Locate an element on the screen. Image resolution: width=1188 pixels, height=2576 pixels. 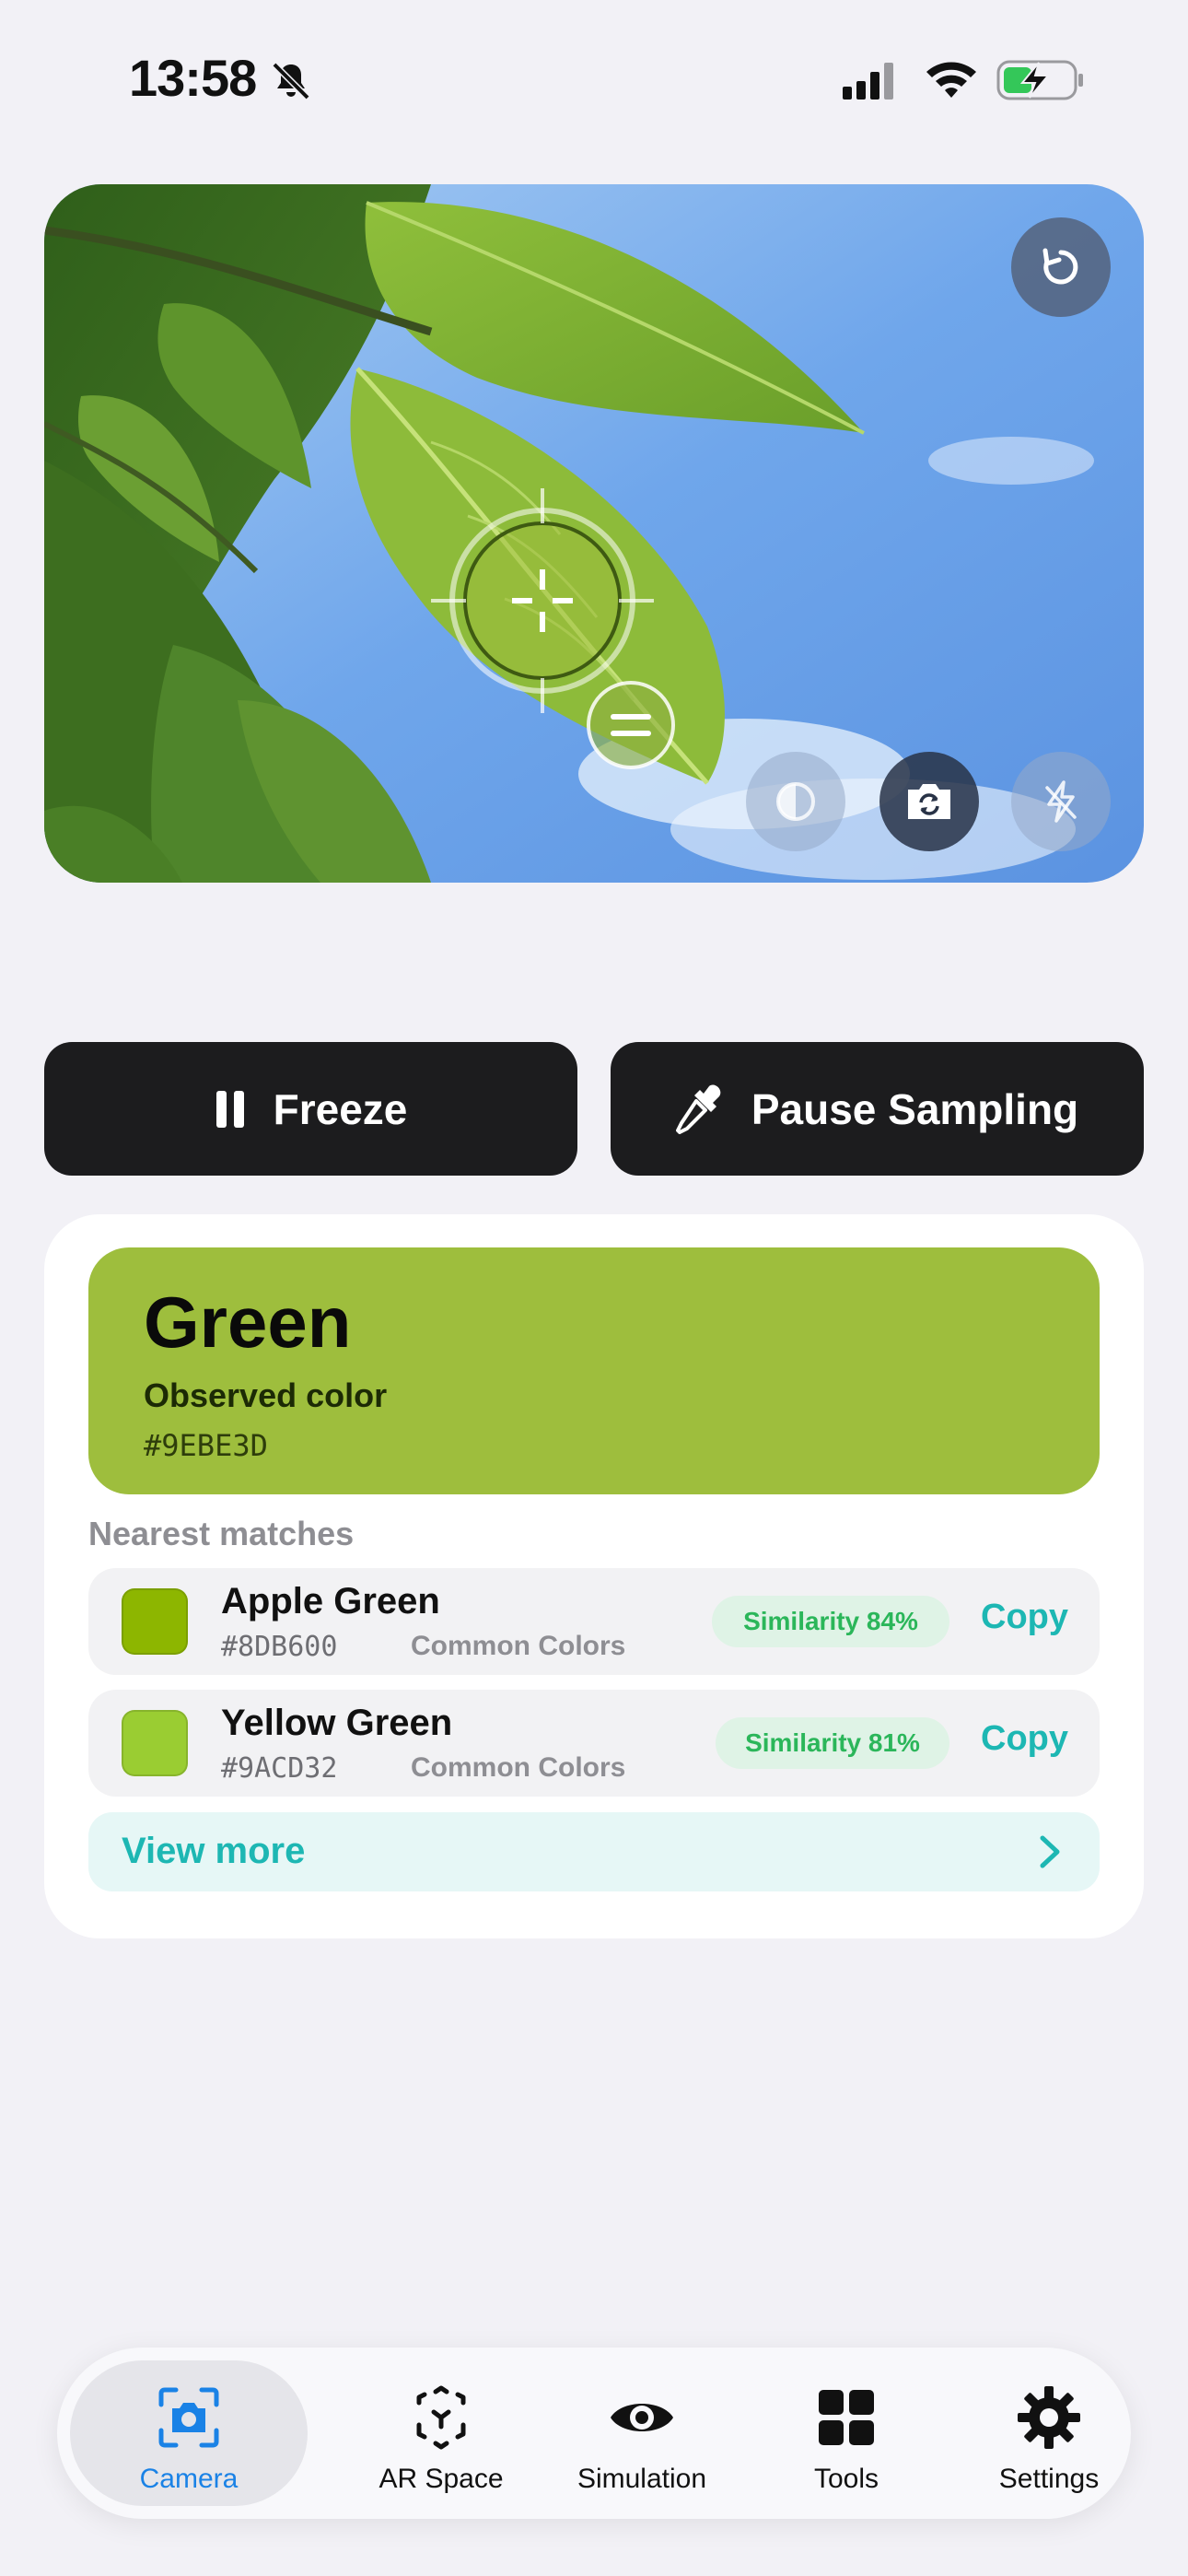
tab-ar-space: AR Space is located at coordinates (441, 2433).